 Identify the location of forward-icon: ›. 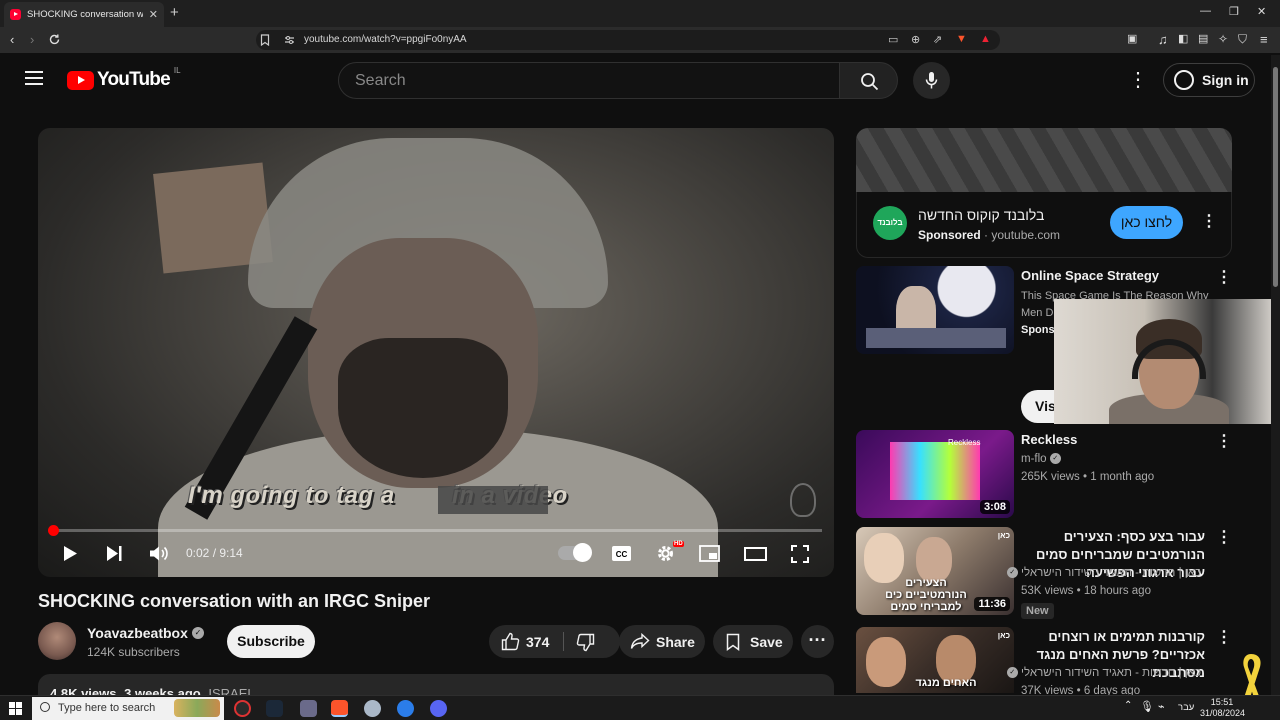
(32, 39).